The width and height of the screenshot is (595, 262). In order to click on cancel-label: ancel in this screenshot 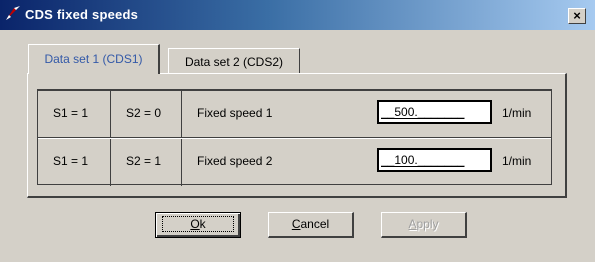, I will do `click(315, 224)`.